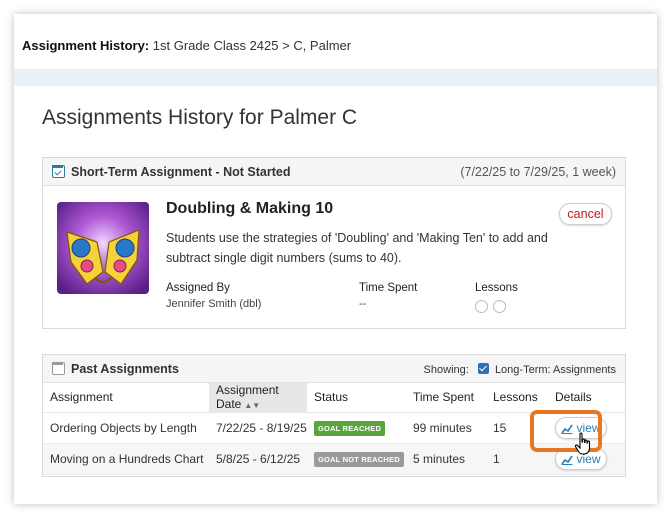  Describe the element at coordinates (446, 370) in the screenshot. I see `showing-label: Showing:` at that location.